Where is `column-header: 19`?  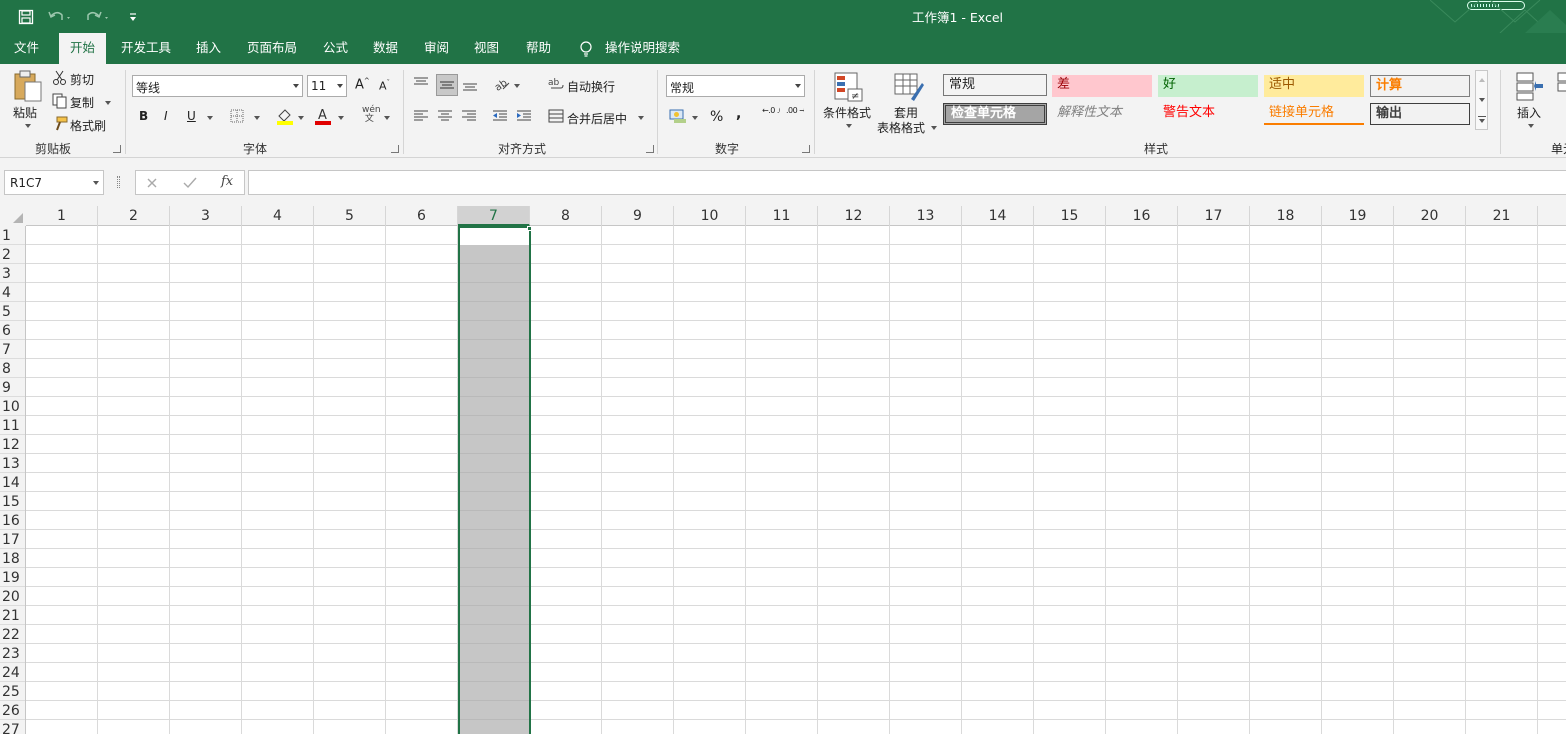
column-header: 19 is located at coordinates (1358, 216).